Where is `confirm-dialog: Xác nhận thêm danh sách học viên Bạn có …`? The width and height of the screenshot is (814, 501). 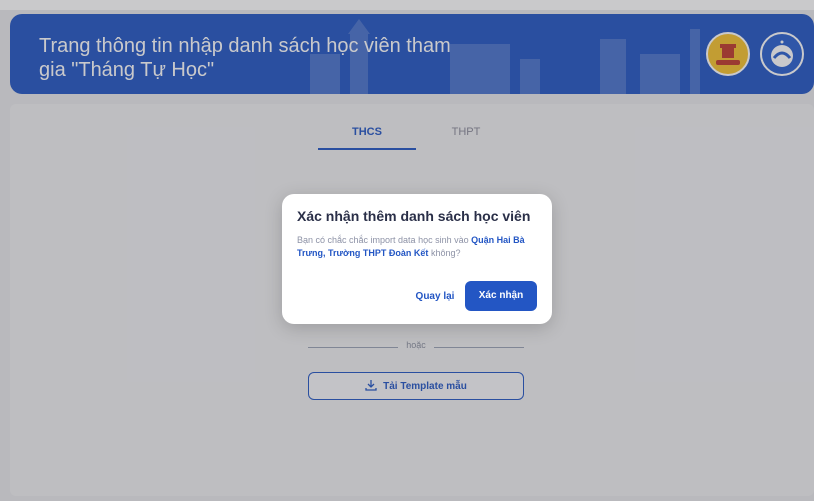 confirm-dialog: Xác nhận thêm danh sách học viên Bạn có … is located at coordinates (417, 259).